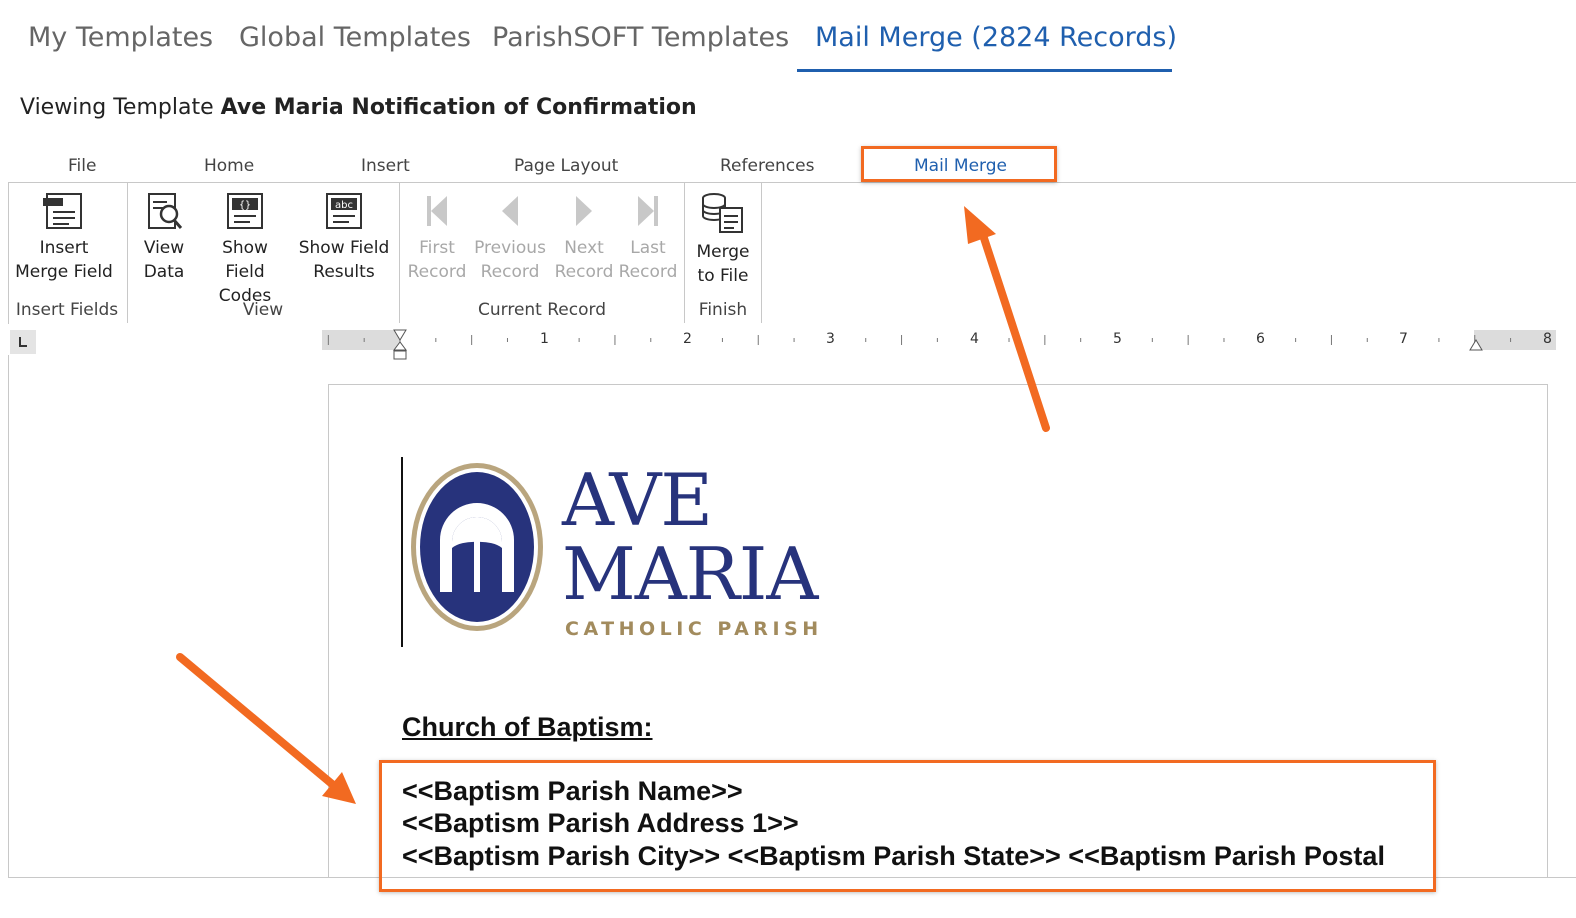 This screenshot has width=1576, height=918. What do you see at coordinates (1007, 319) in the screenshot?
I see `arrow-to-mail-merge-tab-icon` at bounding box center [1007, 319].